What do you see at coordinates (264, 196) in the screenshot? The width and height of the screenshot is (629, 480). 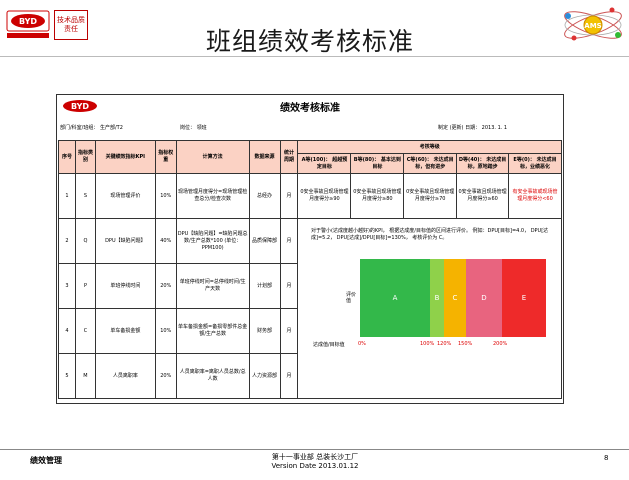 I see `row-source: 总经办` at bounding box center [264, 196].